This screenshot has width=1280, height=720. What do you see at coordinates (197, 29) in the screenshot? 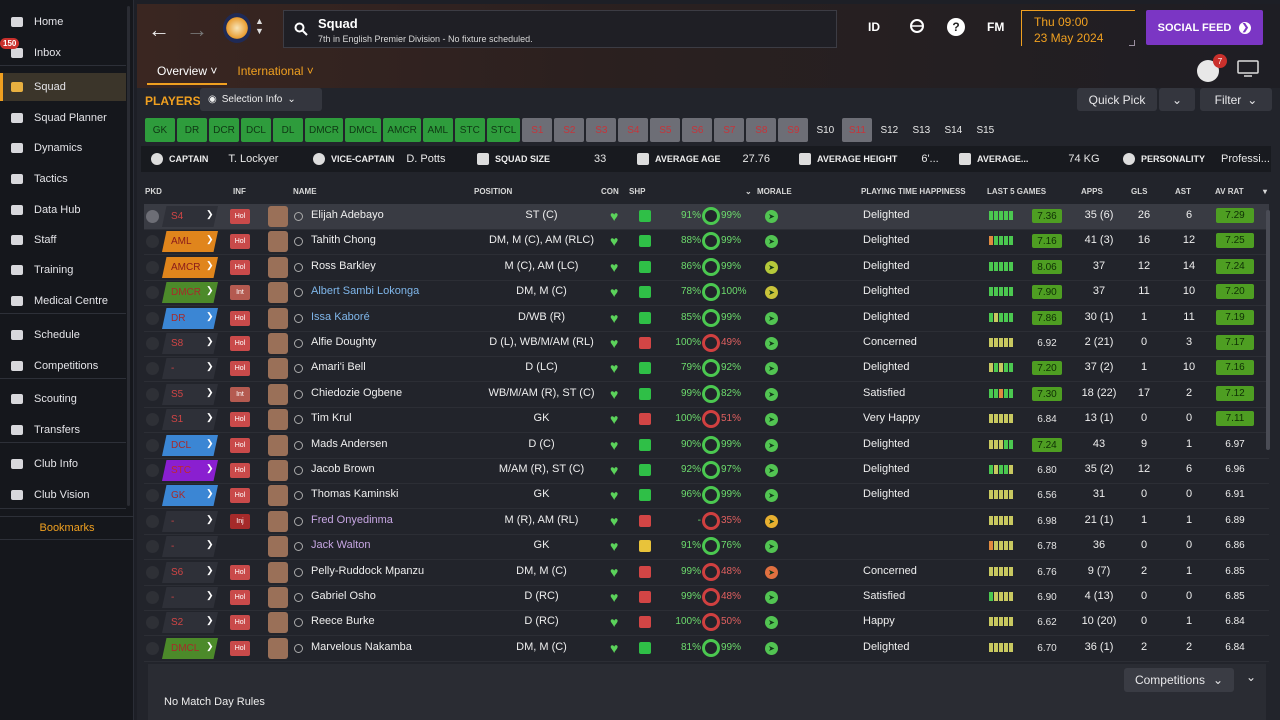
I see `forward-arrow-icon: →` at bounding box center [197, 29].